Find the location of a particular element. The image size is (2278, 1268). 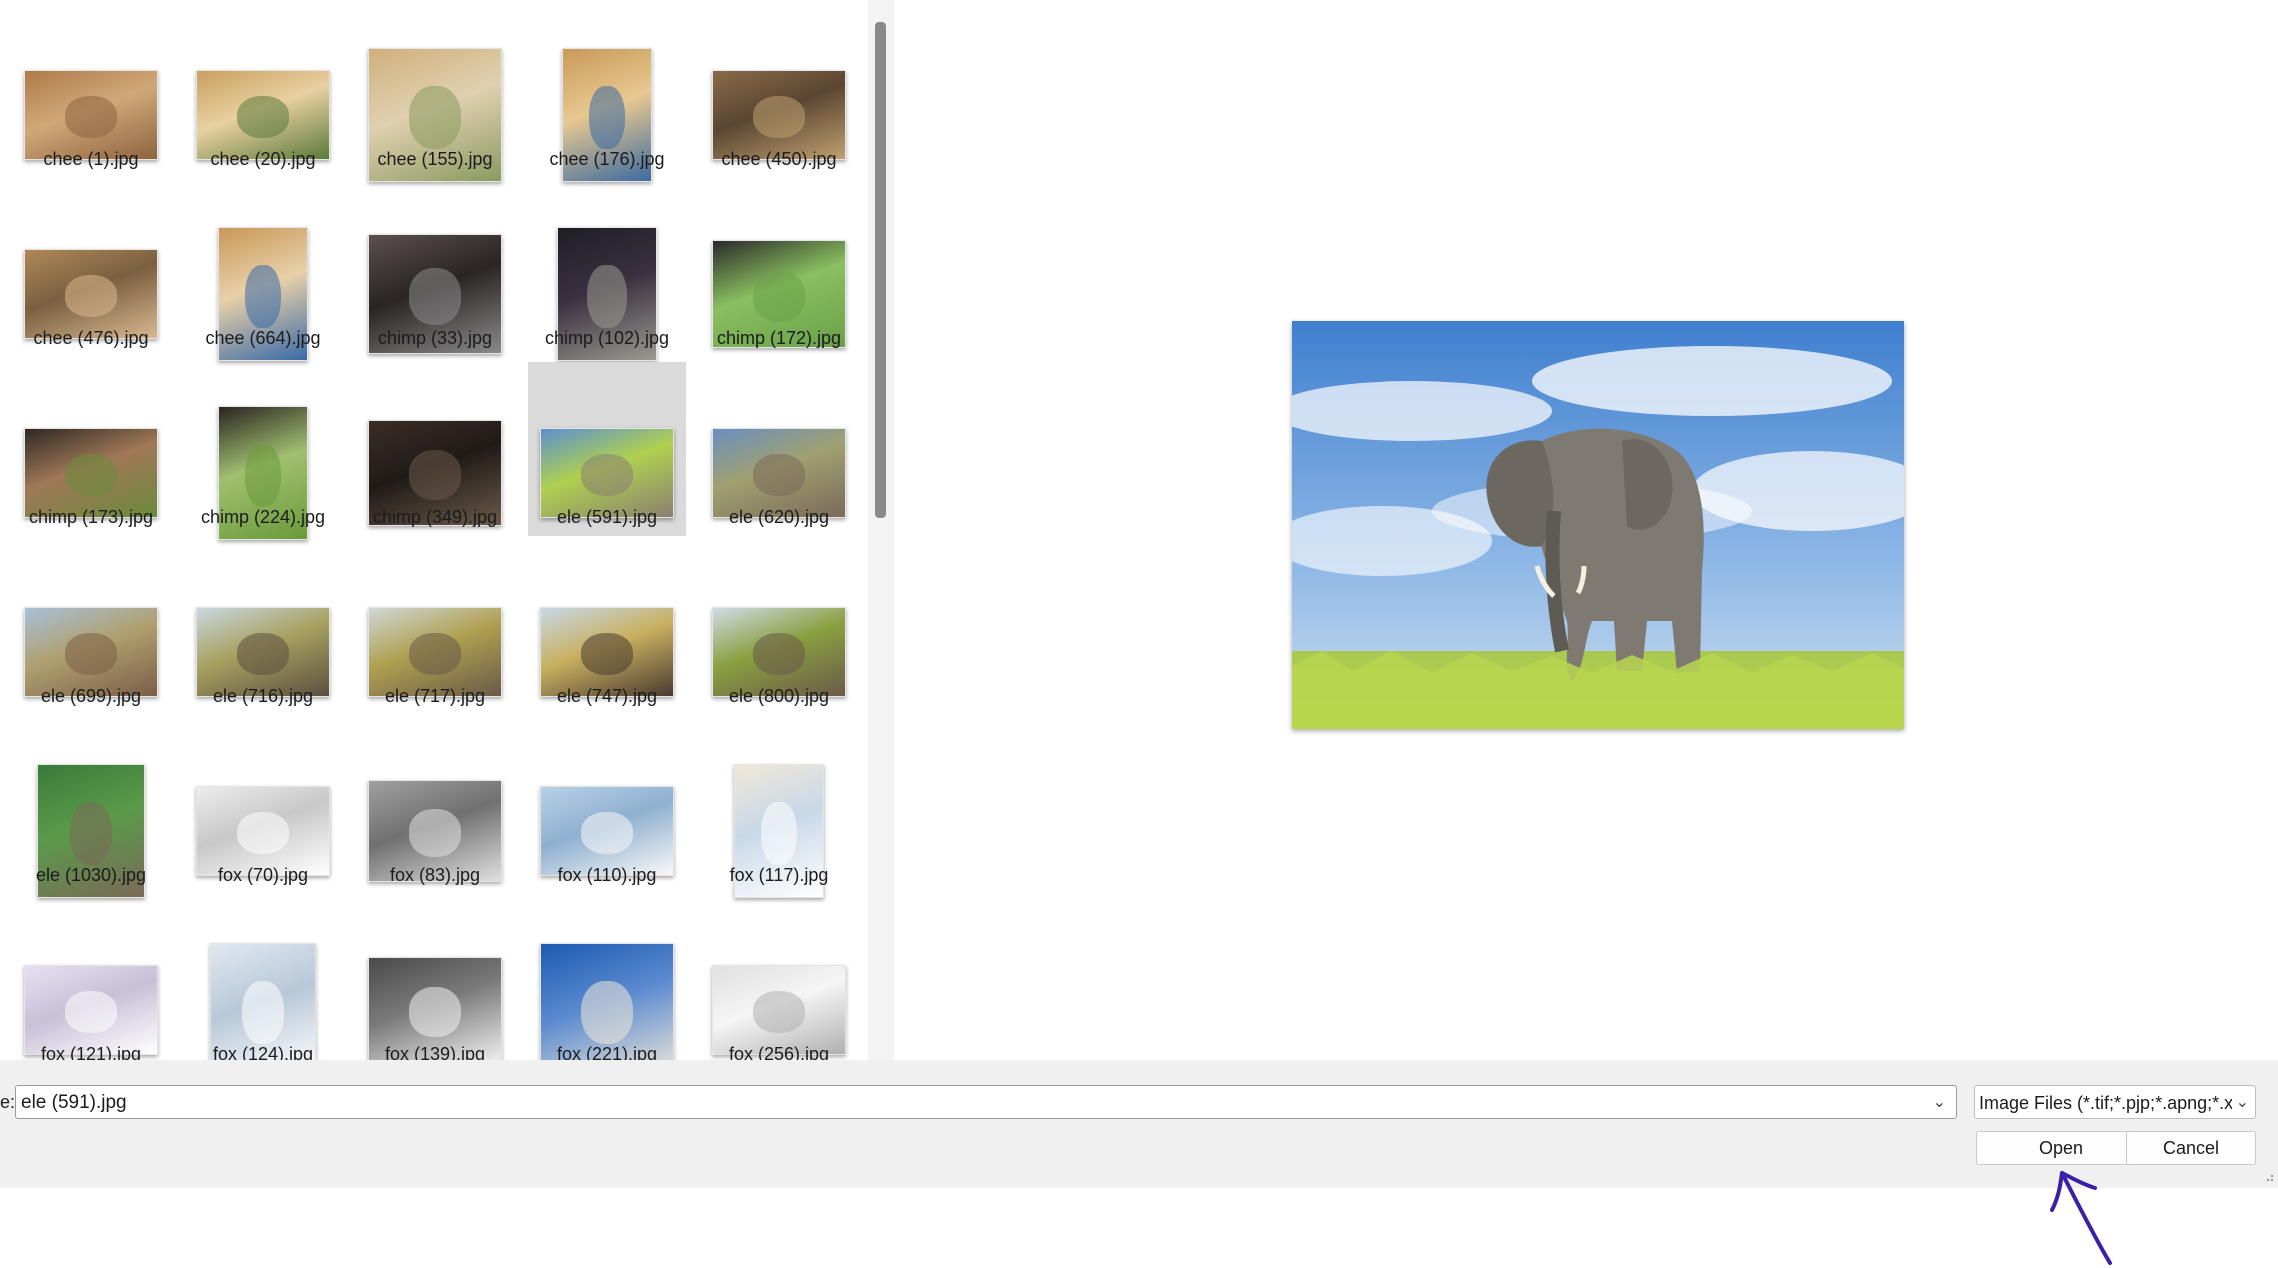

file-label: fox (70).jpg is located at coordinates (263, 875).